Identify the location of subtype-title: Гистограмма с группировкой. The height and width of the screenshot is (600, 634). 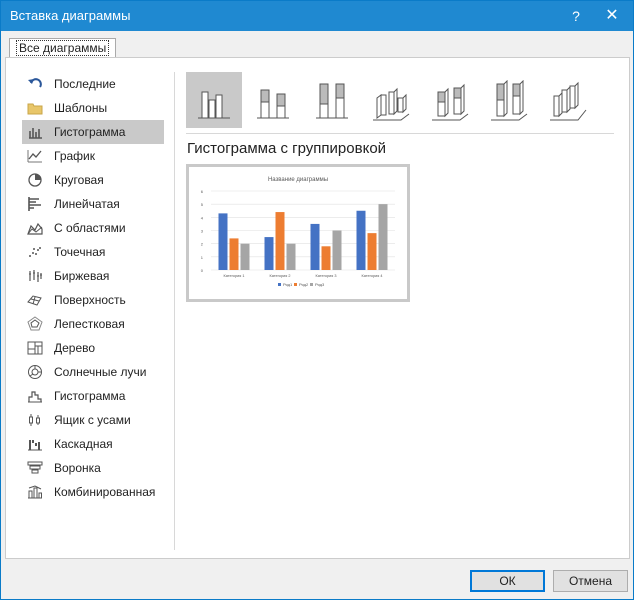
(287, 148).